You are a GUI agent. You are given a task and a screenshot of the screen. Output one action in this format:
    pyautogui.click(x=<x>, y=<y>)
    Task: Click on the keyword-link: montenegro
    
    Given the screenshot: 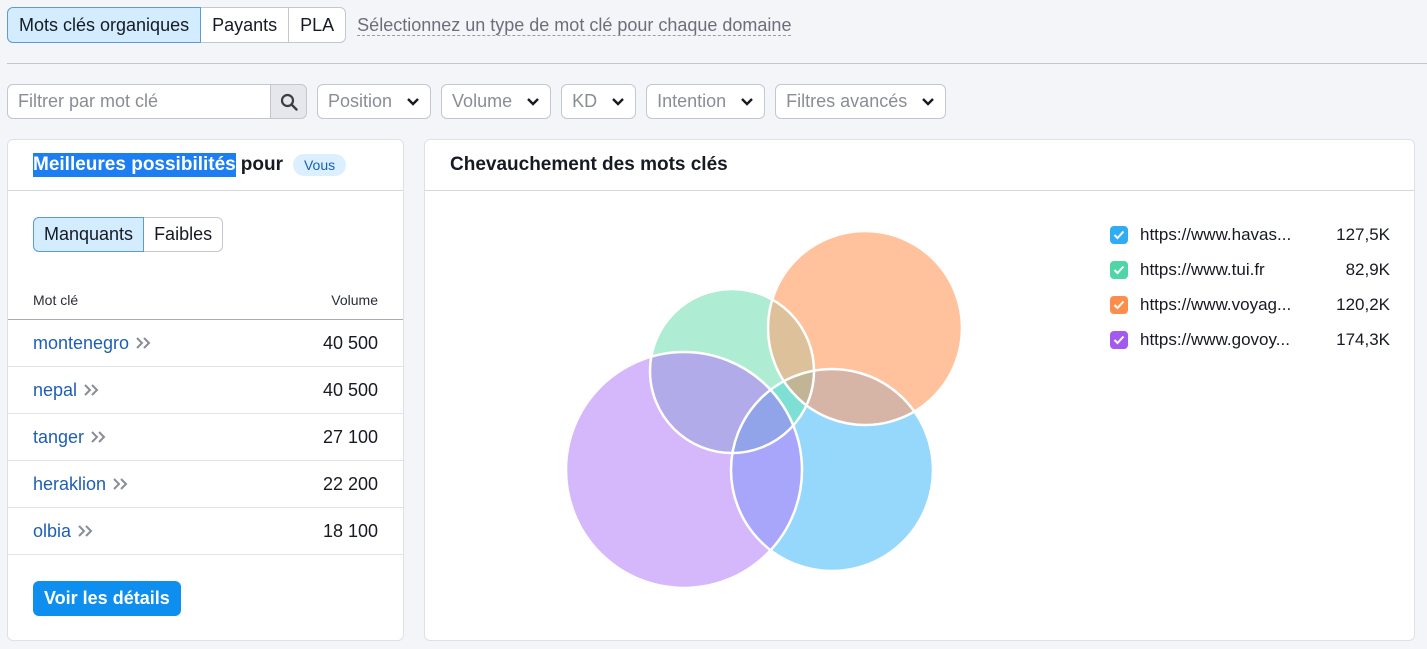 What is the action you would take?
    pyautogui.click(x=93, y=343)
    